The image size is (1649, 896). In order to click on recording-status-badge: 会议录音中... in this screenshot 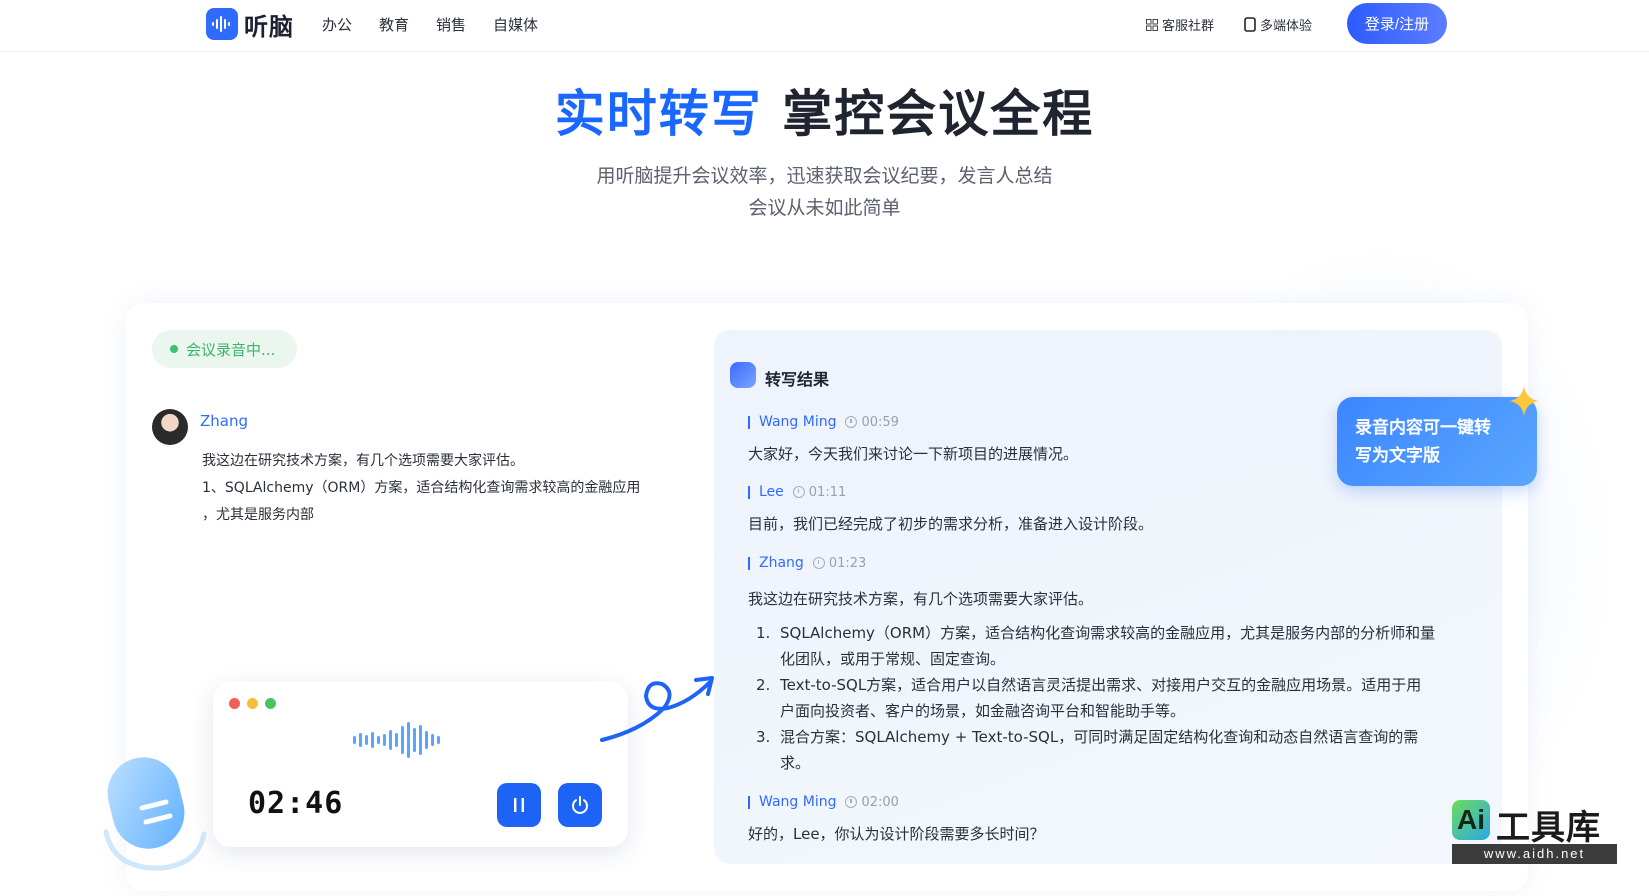, I will do `click(224, 349)`.